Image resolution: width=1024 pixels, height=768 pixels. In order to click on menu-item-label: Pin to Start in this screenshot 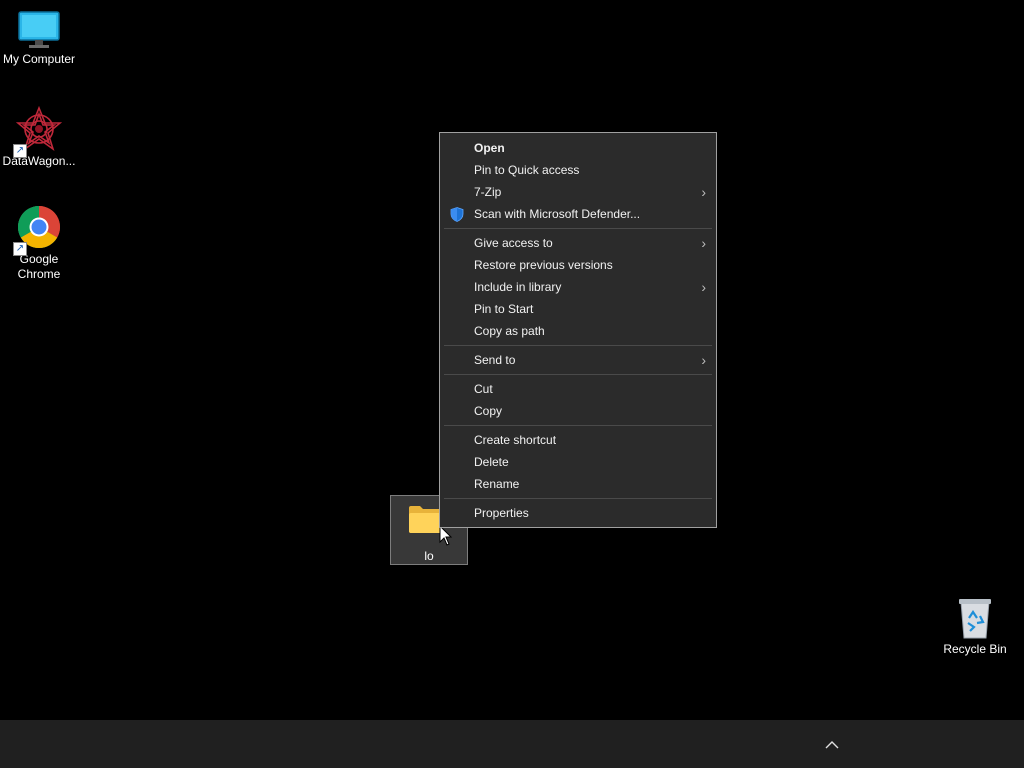, I will do `click(504, 309)`.